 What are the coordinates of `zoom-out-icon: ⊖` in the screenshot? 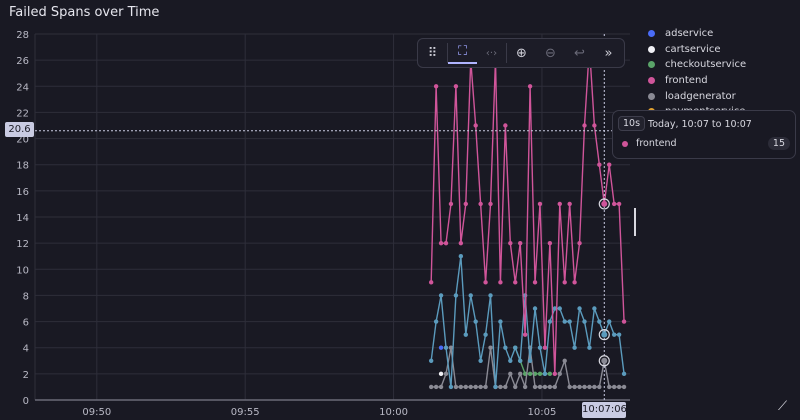 It's located at (550, 53).